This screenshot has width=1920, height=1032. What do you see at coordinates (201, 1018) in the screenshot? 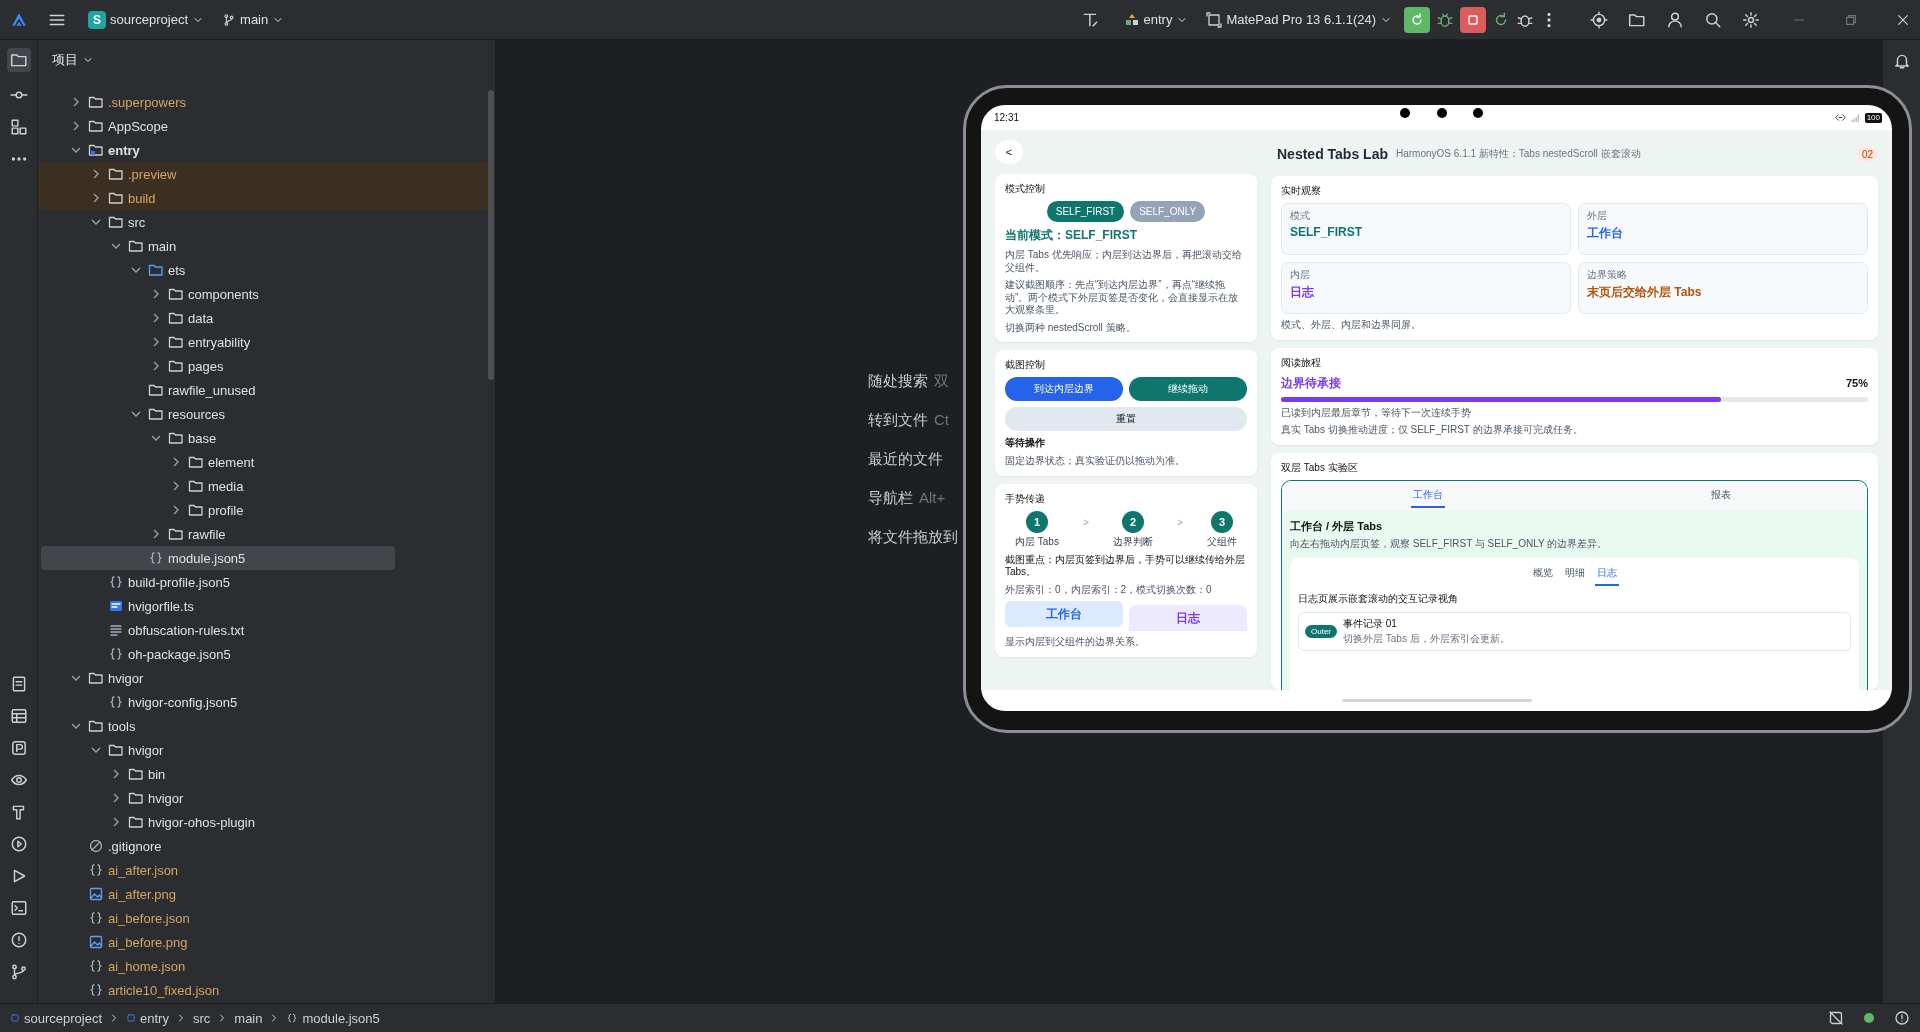
I see `breadcrumb-item: src` at bounding box center [201, 1018].